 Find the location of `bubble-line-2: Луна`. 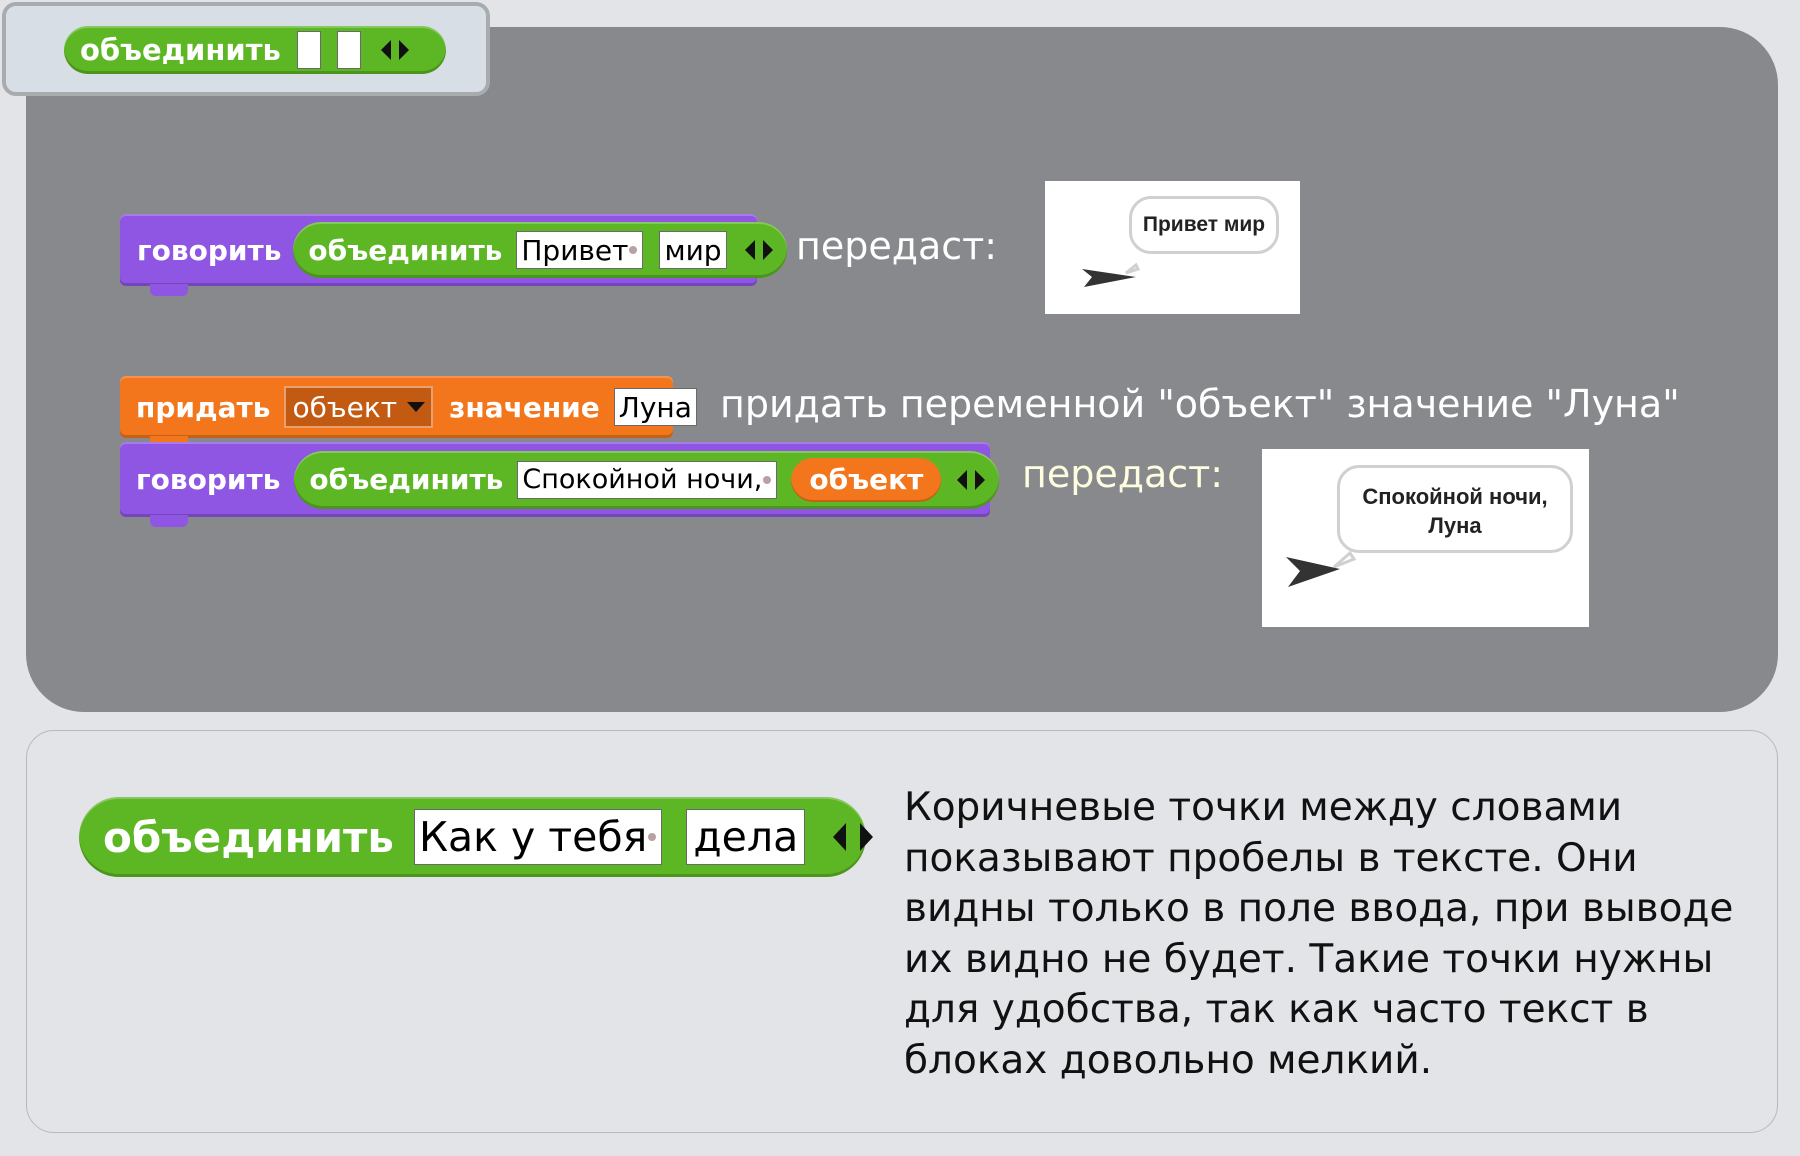

bubble-line-2: Луна is located at coordinates (1455, 525).